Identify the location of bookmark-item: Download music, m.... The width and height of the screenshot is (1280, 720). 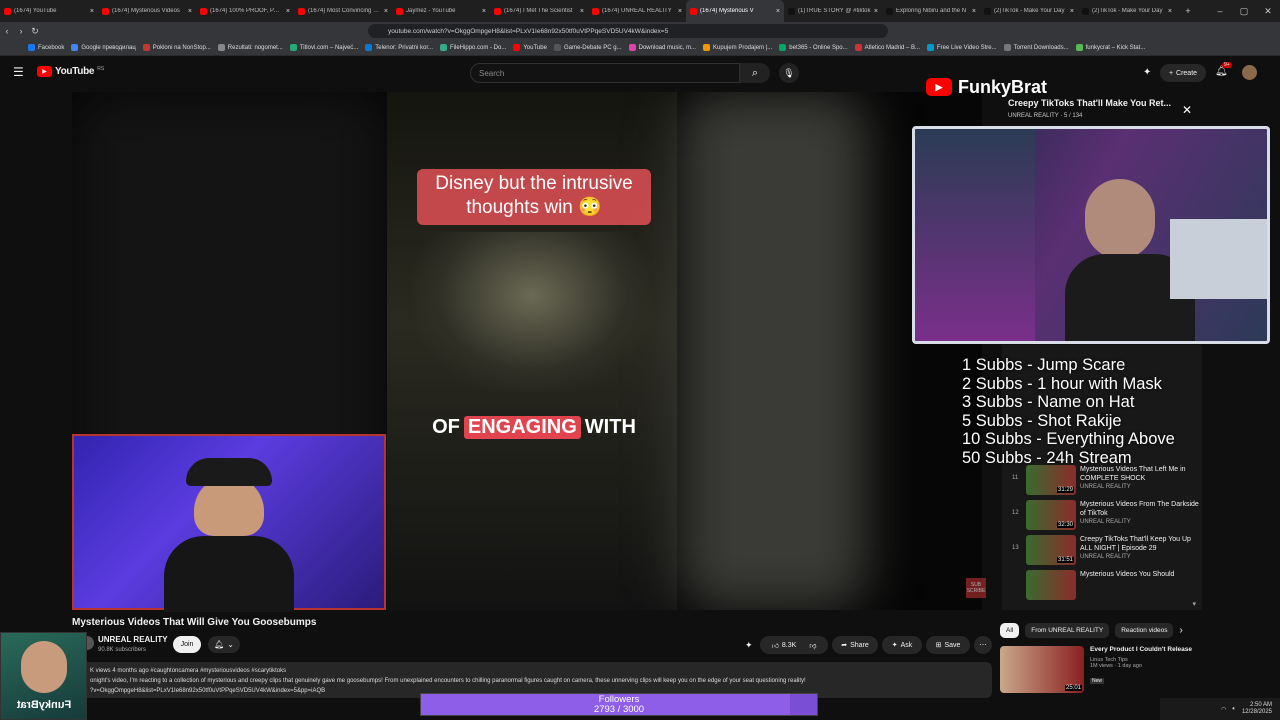
(662, 47).